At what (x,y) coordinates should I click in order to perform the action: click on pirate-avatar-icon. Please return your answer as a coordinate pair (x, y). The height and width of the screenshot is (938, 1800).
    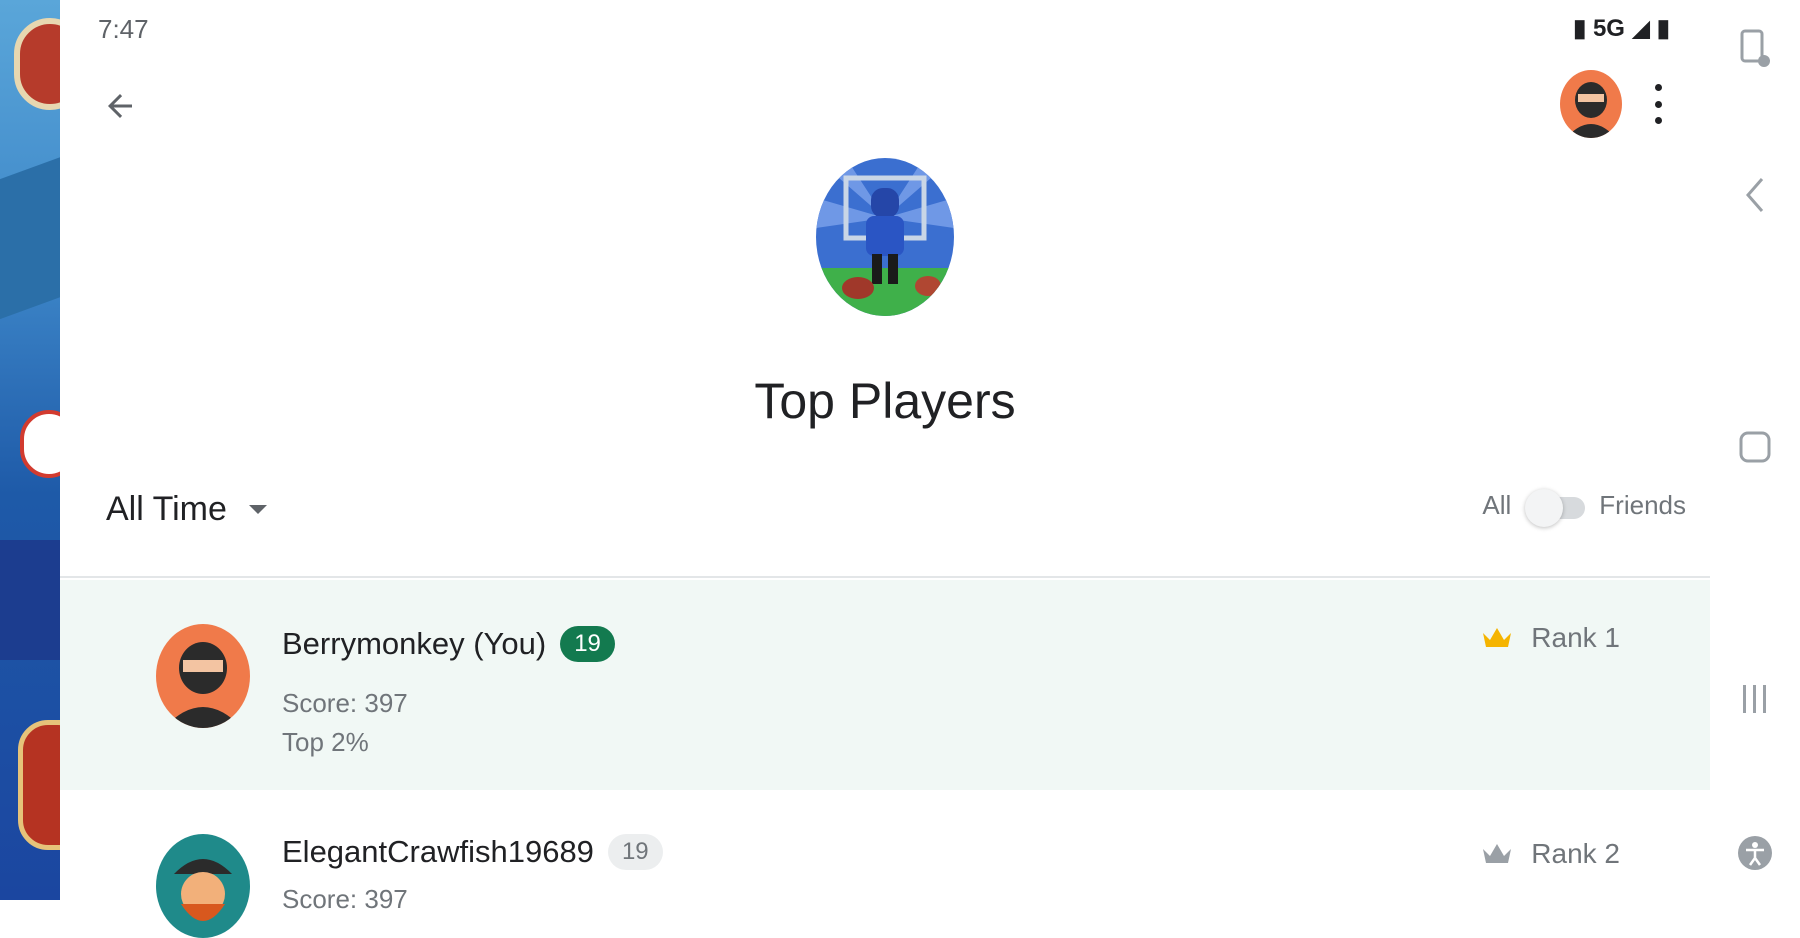
    Looking at the image, I should click on (203, 886).